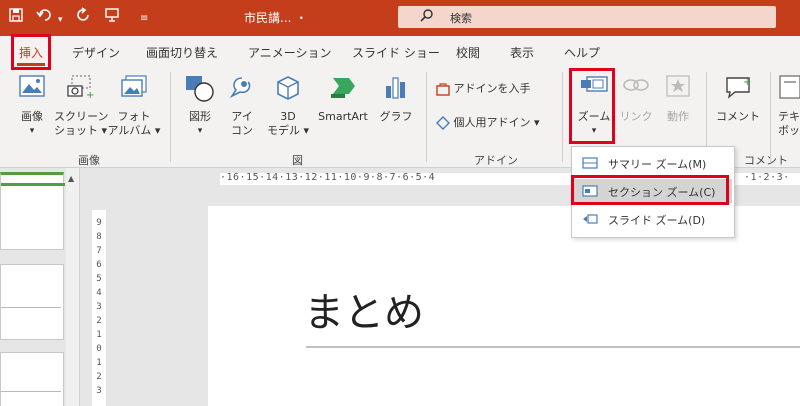  What do you see at coordinates (45, 18) in the screenshot?
I see `undo-icon` at bounding box center [45, 18].